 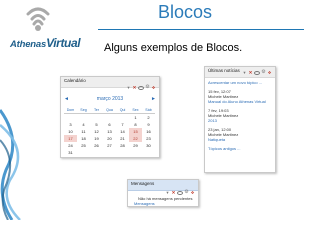 I want to click on calendar-day: 6, so click(x=109, y=124).